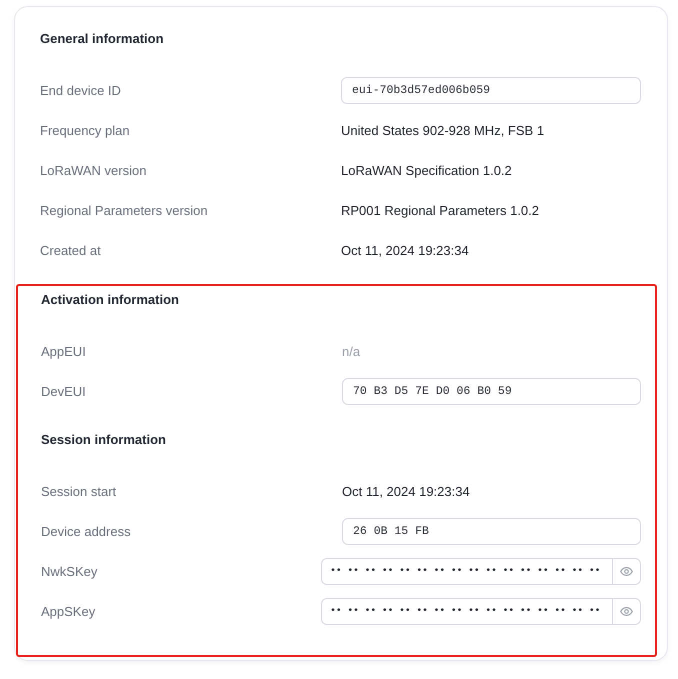 The image size is (678, 679). Describe the element at coordinates (351, 351) in the screenshot. I see `field-value: n/a` at that location.